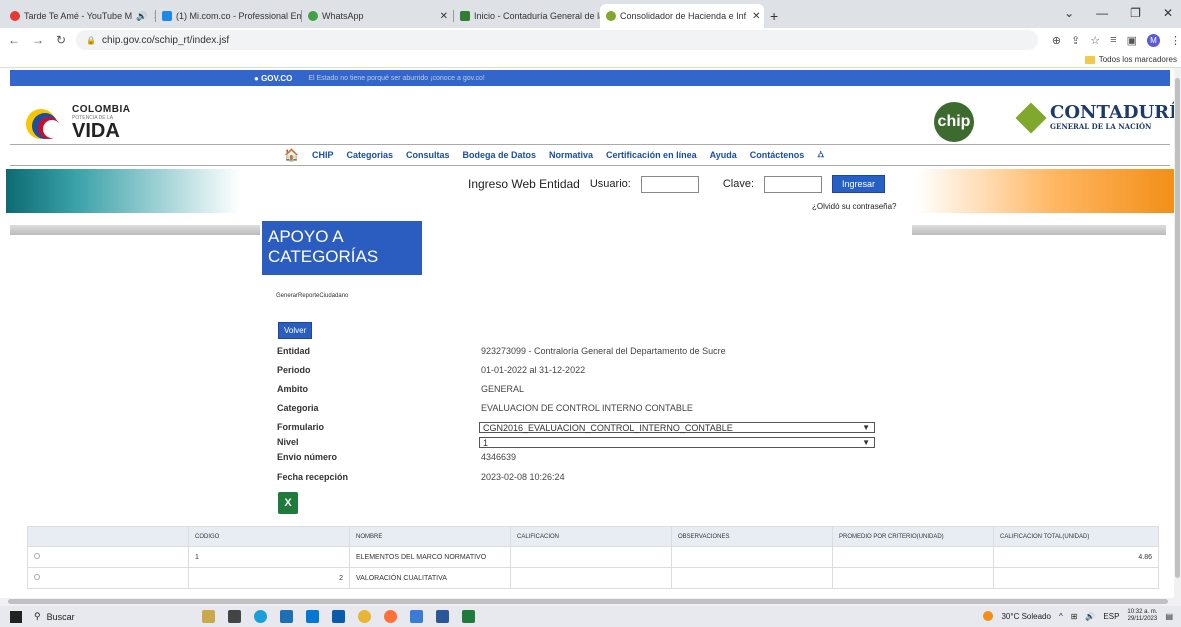 This screenshot has width=1181, height=627. I want to click on menu-item-normativa: Normativa, so click(571, 155).